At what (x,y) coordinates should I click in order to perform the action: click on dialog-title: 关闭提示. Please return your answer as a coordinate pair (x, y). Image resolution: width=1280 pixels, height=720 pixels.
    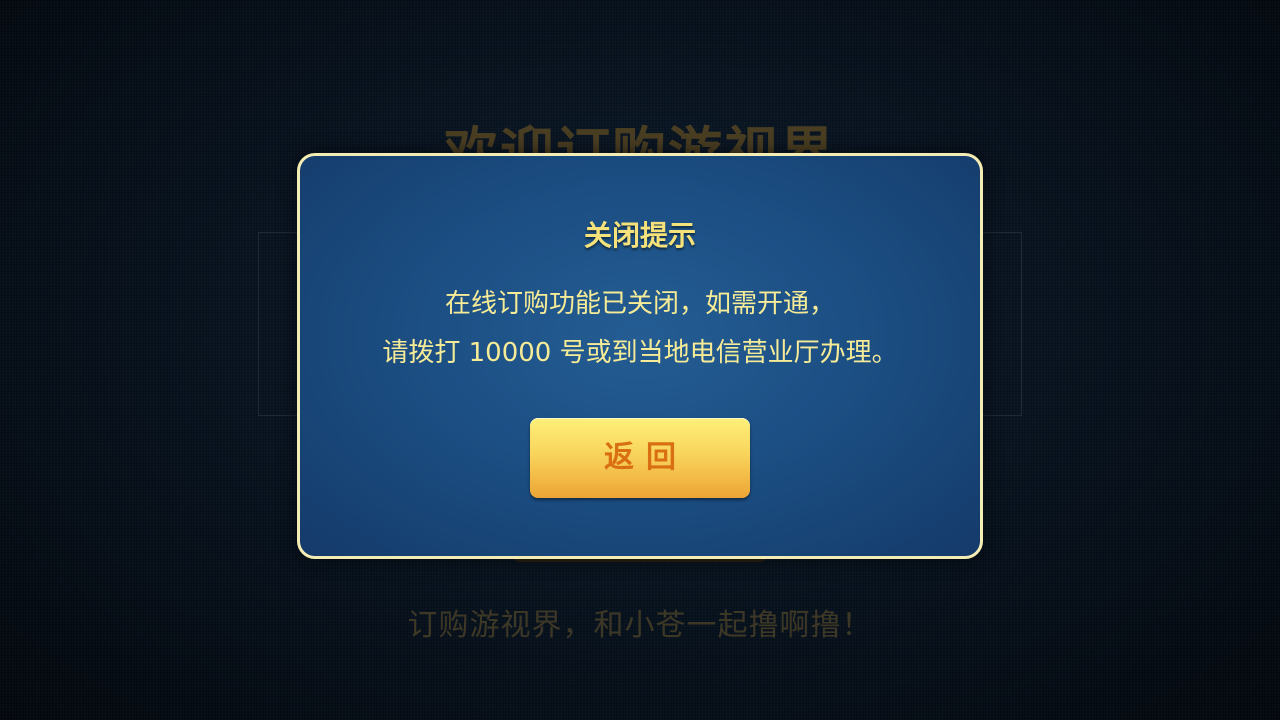
    Looking at the image, I should click on (639, 235).